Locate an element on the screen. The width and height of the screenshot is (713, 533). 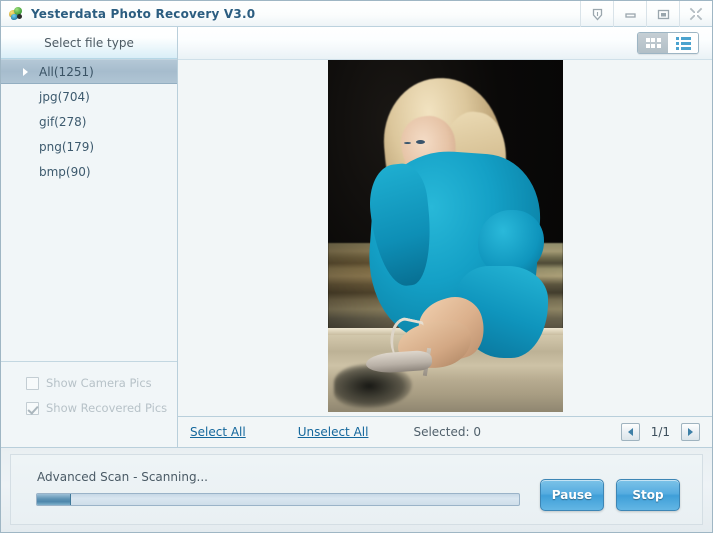
unselect-all-link: Unselect All is located at coordinates (333, 432).